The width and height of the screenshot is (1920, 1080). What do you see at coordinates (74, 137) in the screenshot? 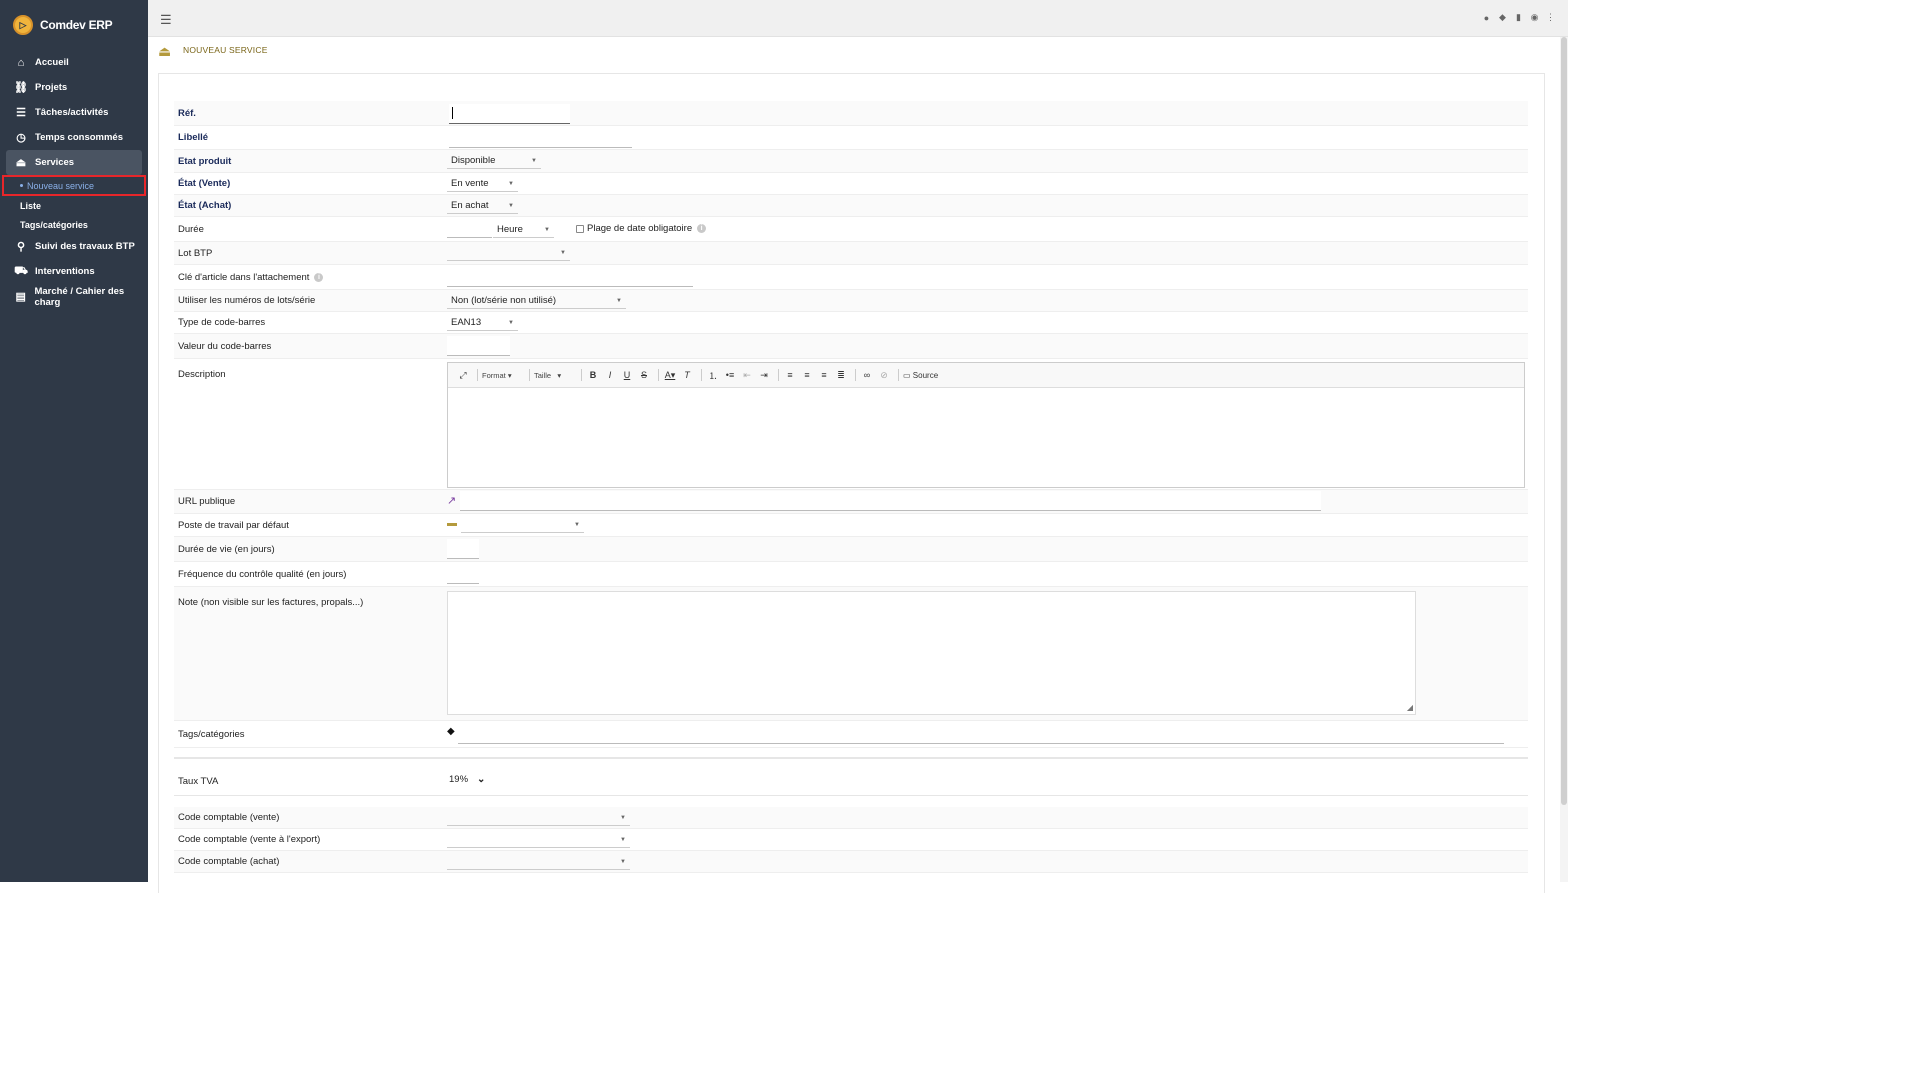
I see `sidebar-item-temps: ◷ Temps consommés` at bounding box center [74, 137].